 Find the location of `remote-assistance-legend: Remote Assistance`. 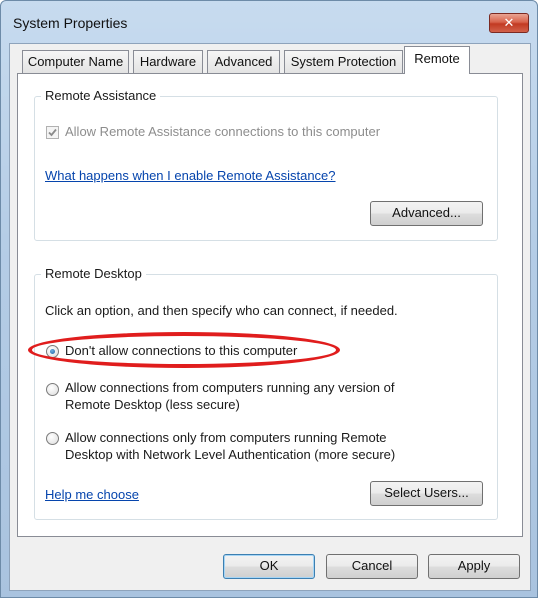

remote-assistance-legend: Remote Assistance is located at coordinates (101, 95).